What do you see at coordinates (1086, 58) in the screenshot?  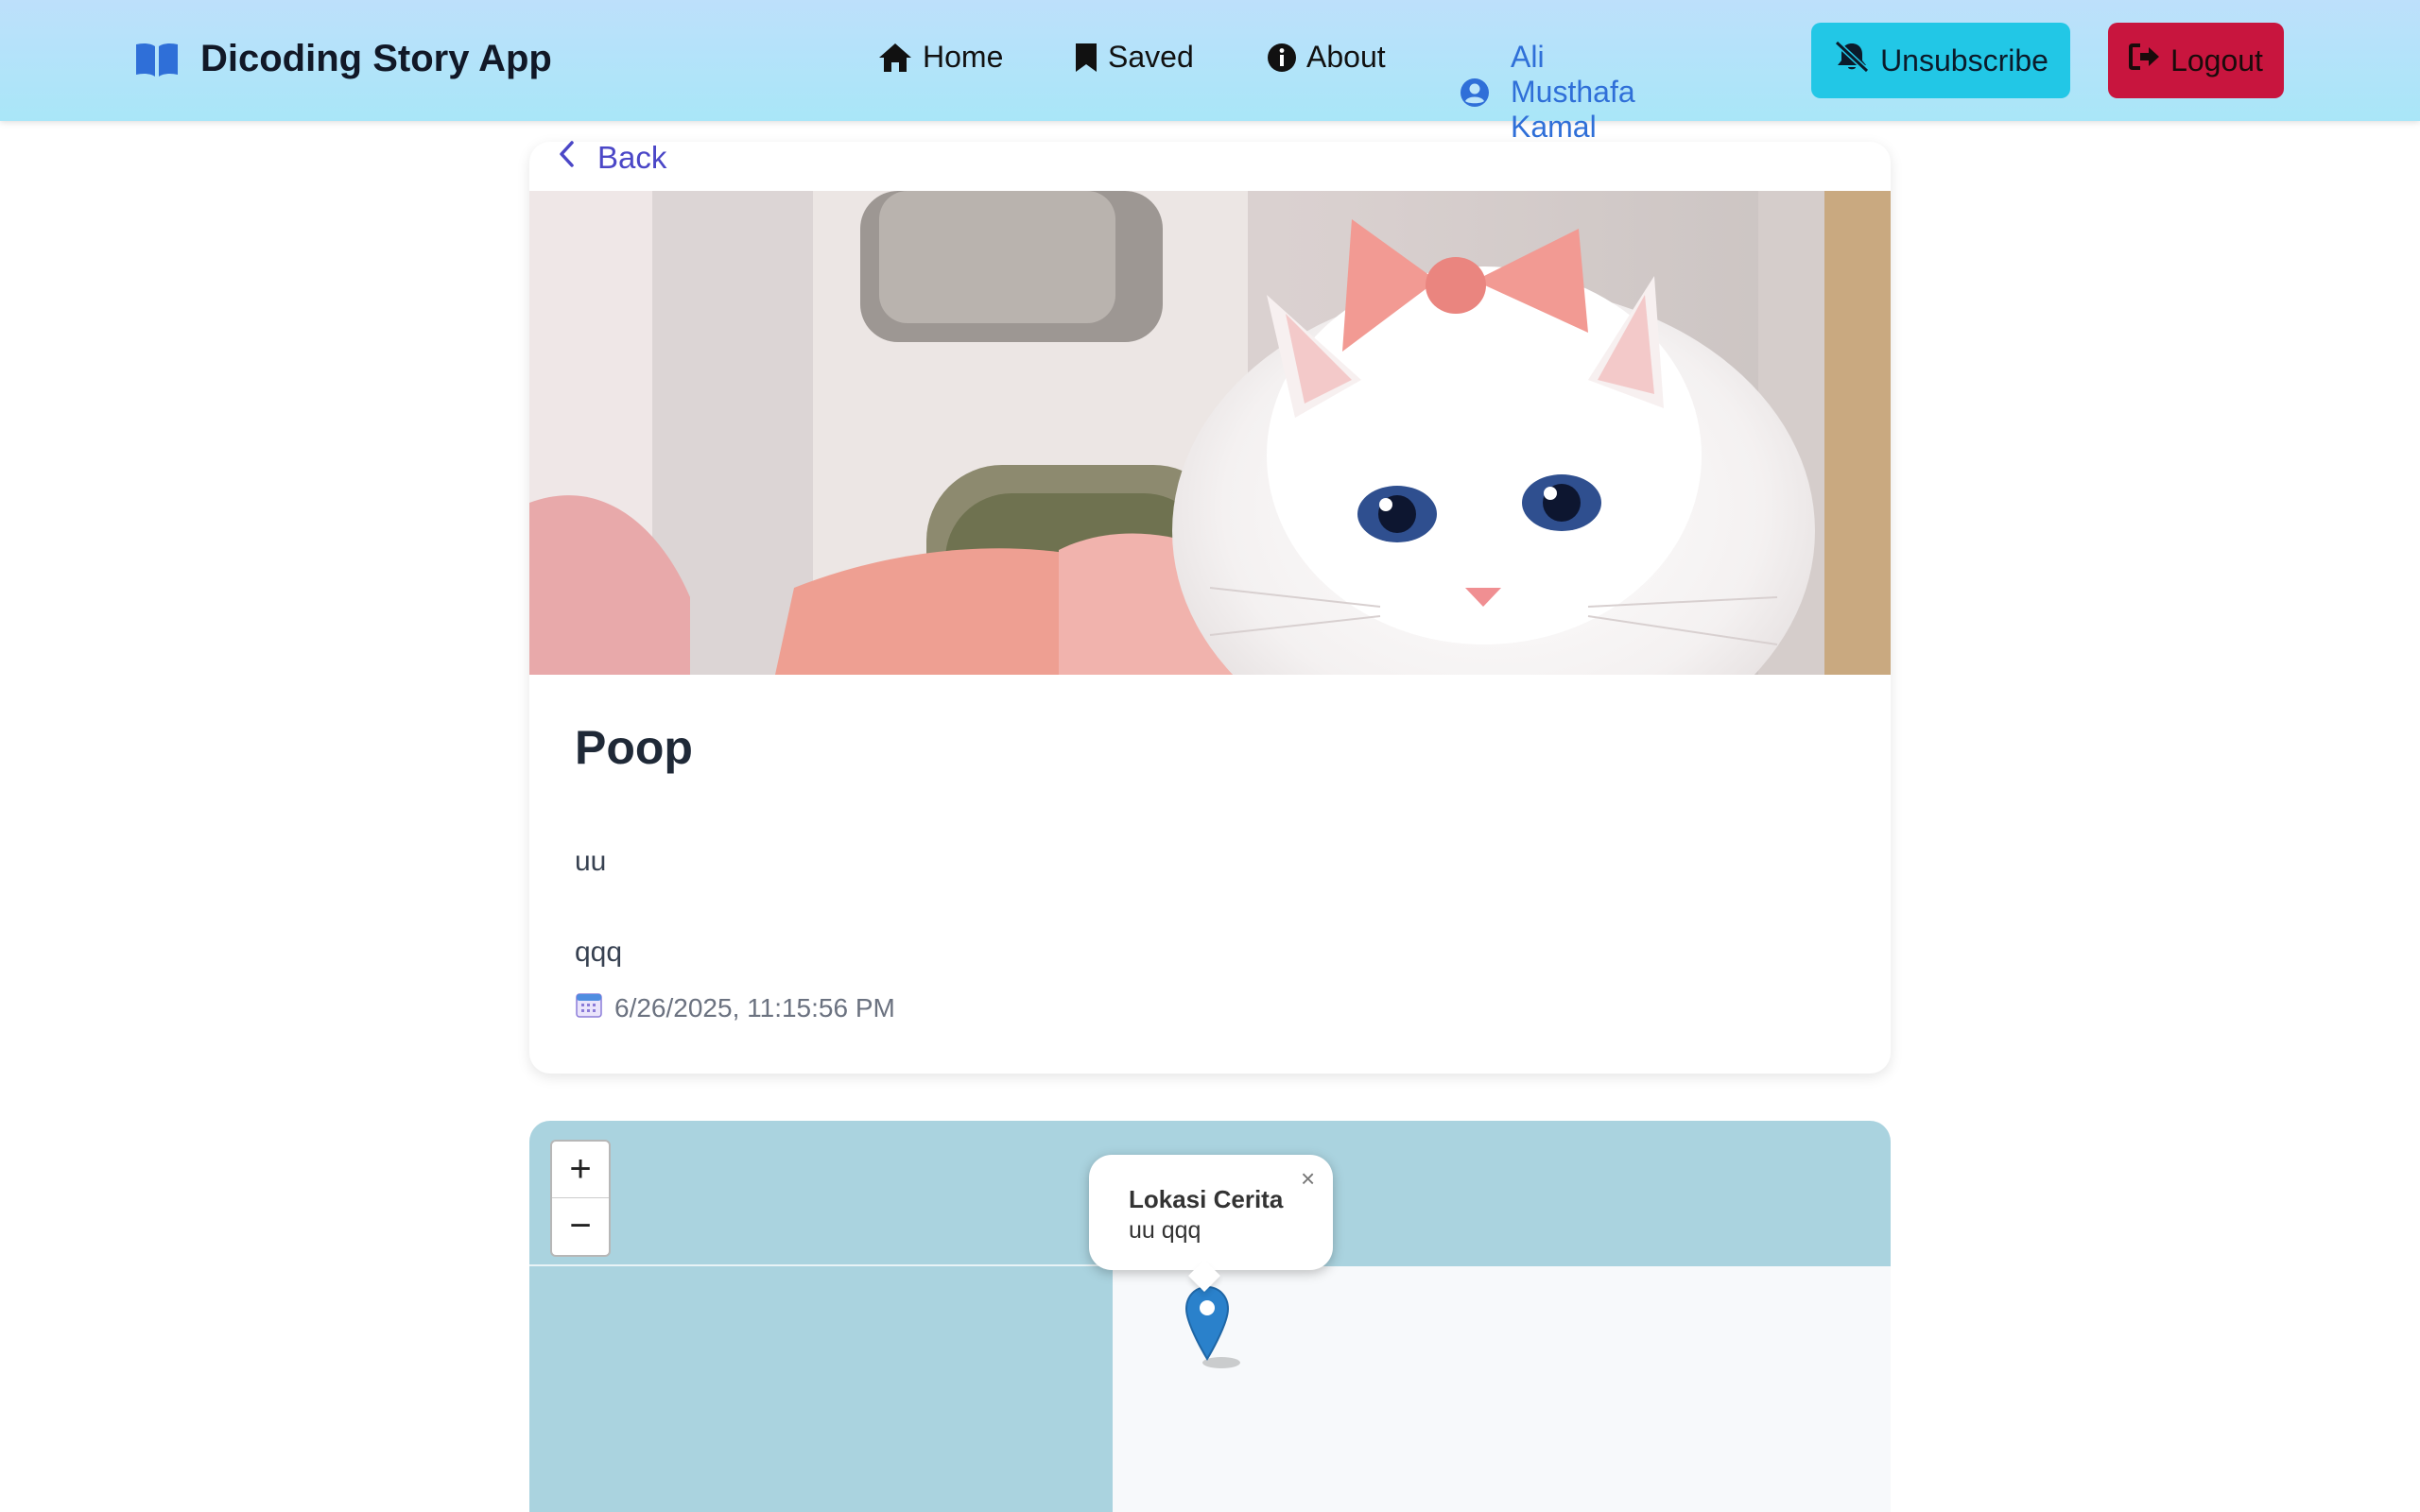 I see `bookmark-icon` at bounding box center [1086, 58].